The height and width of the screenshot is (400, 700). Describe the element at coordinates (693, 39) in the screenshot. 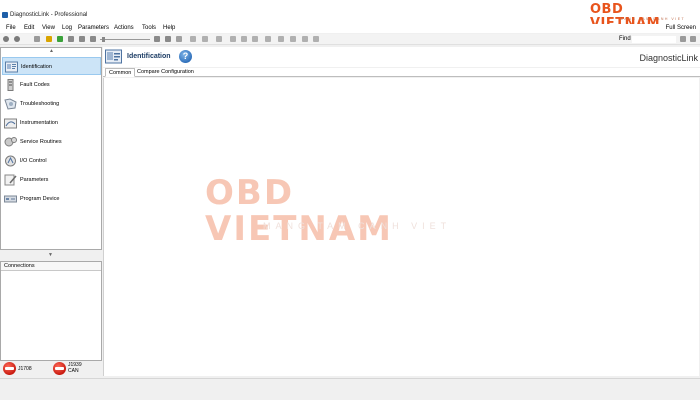

I see `find-prev-icon` at that location.